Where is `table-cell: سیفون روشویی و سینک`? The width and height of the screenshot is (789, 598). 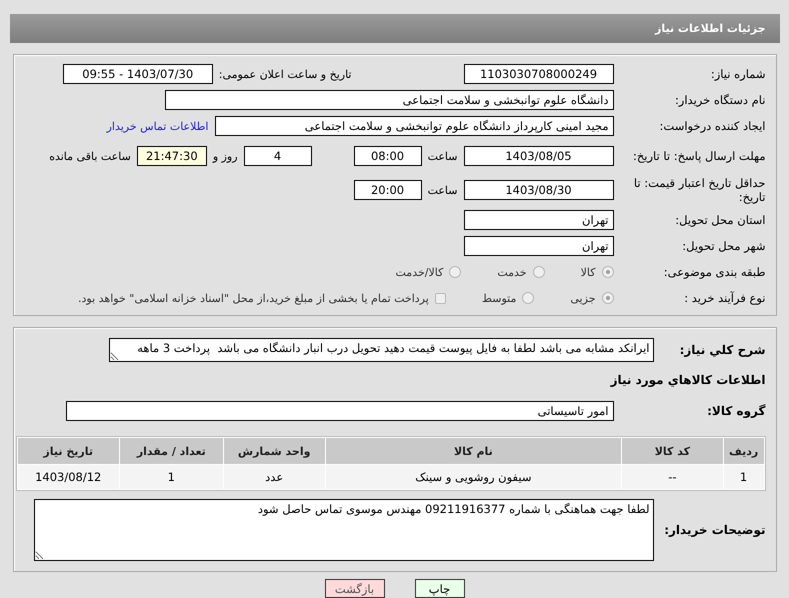 table-cell: سیفون روشویی و سینک is located at coordinates (474, 477).